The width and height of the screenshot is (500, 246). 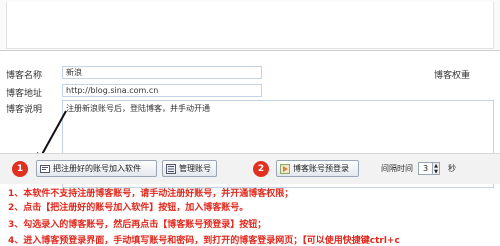 I want to click on login-icon, so click(x=285, y=168).